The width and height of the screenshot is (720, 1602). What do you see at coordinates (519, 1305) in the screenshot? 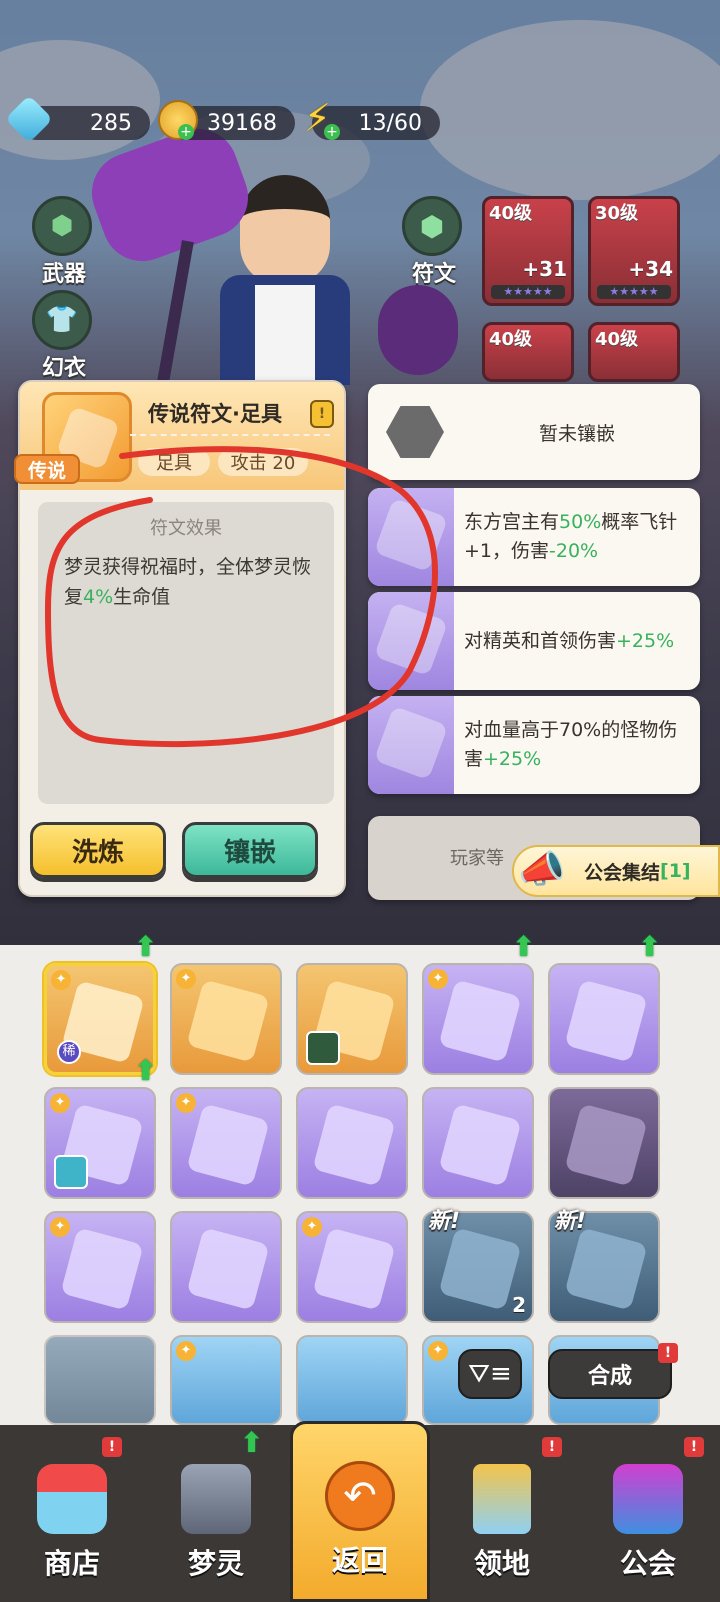
I see `stack-count: 2` at bounding box center [519, 1305].